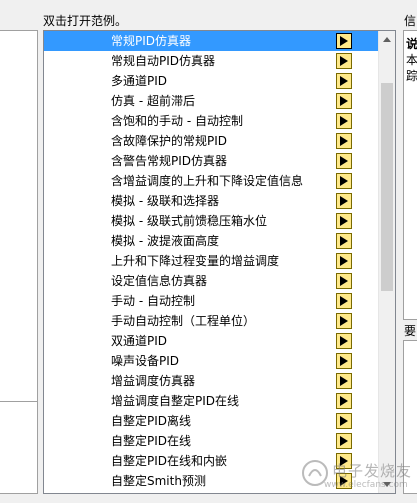 This screenshot has width=417, height=503. What do you see at coordinates (211, 101) in the screenshot?
I see `list-item: 仿真 - 超前滞后` at bounding box center [211, 101].